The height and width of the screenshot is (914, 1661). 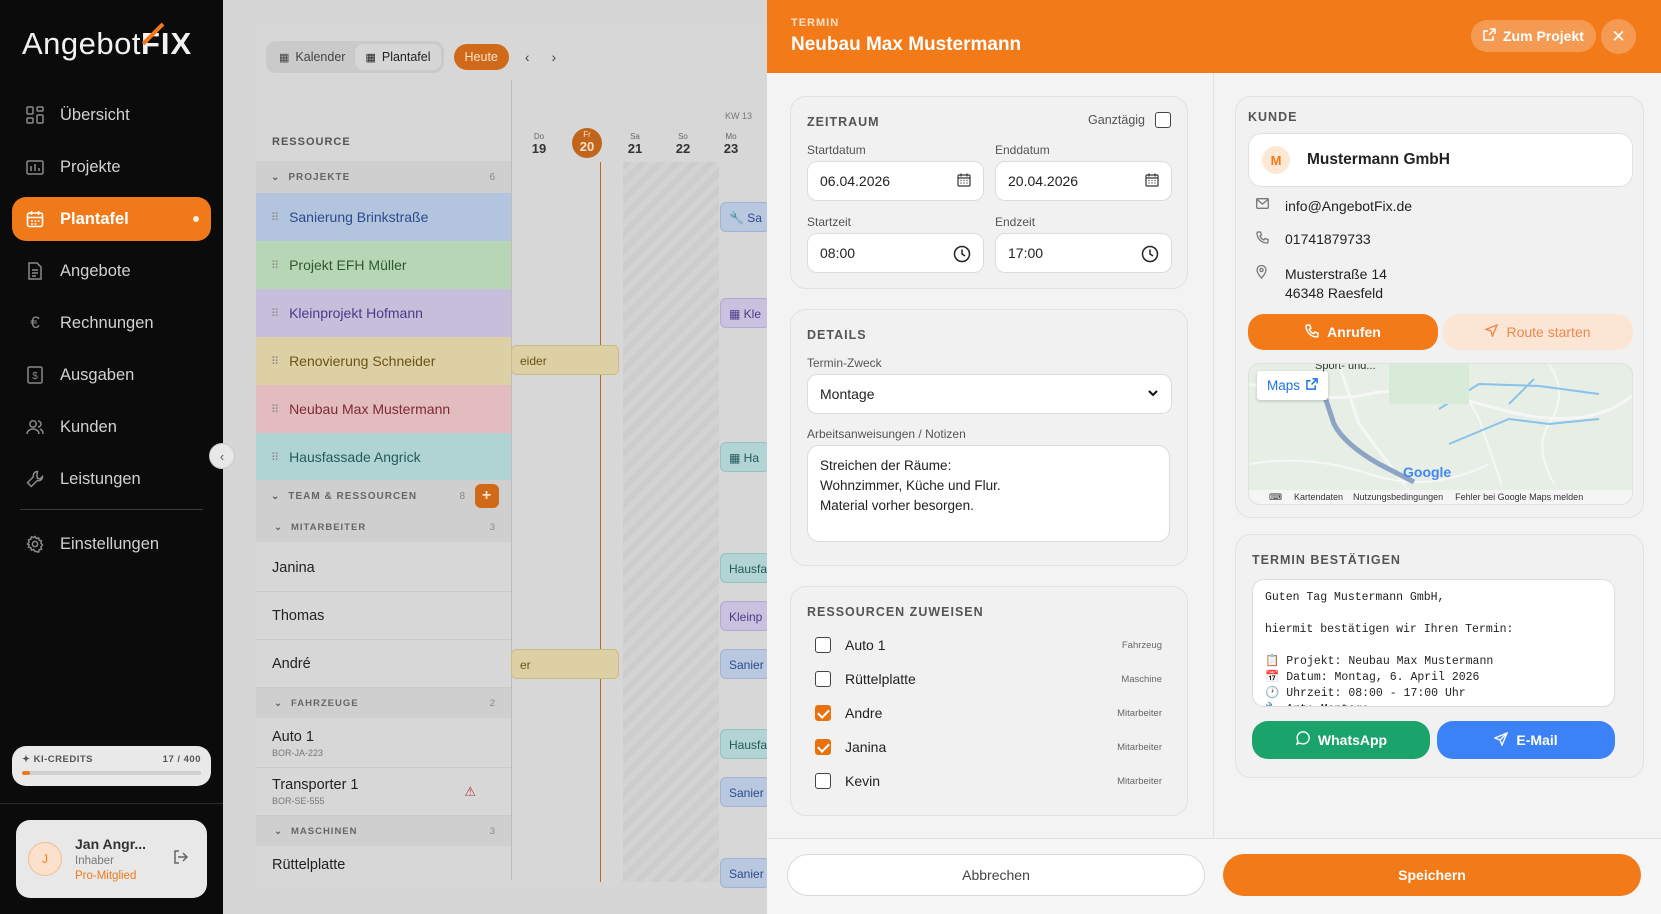 I want to click on nav-item-projekte: Projekte, so click(x=111, y=167).